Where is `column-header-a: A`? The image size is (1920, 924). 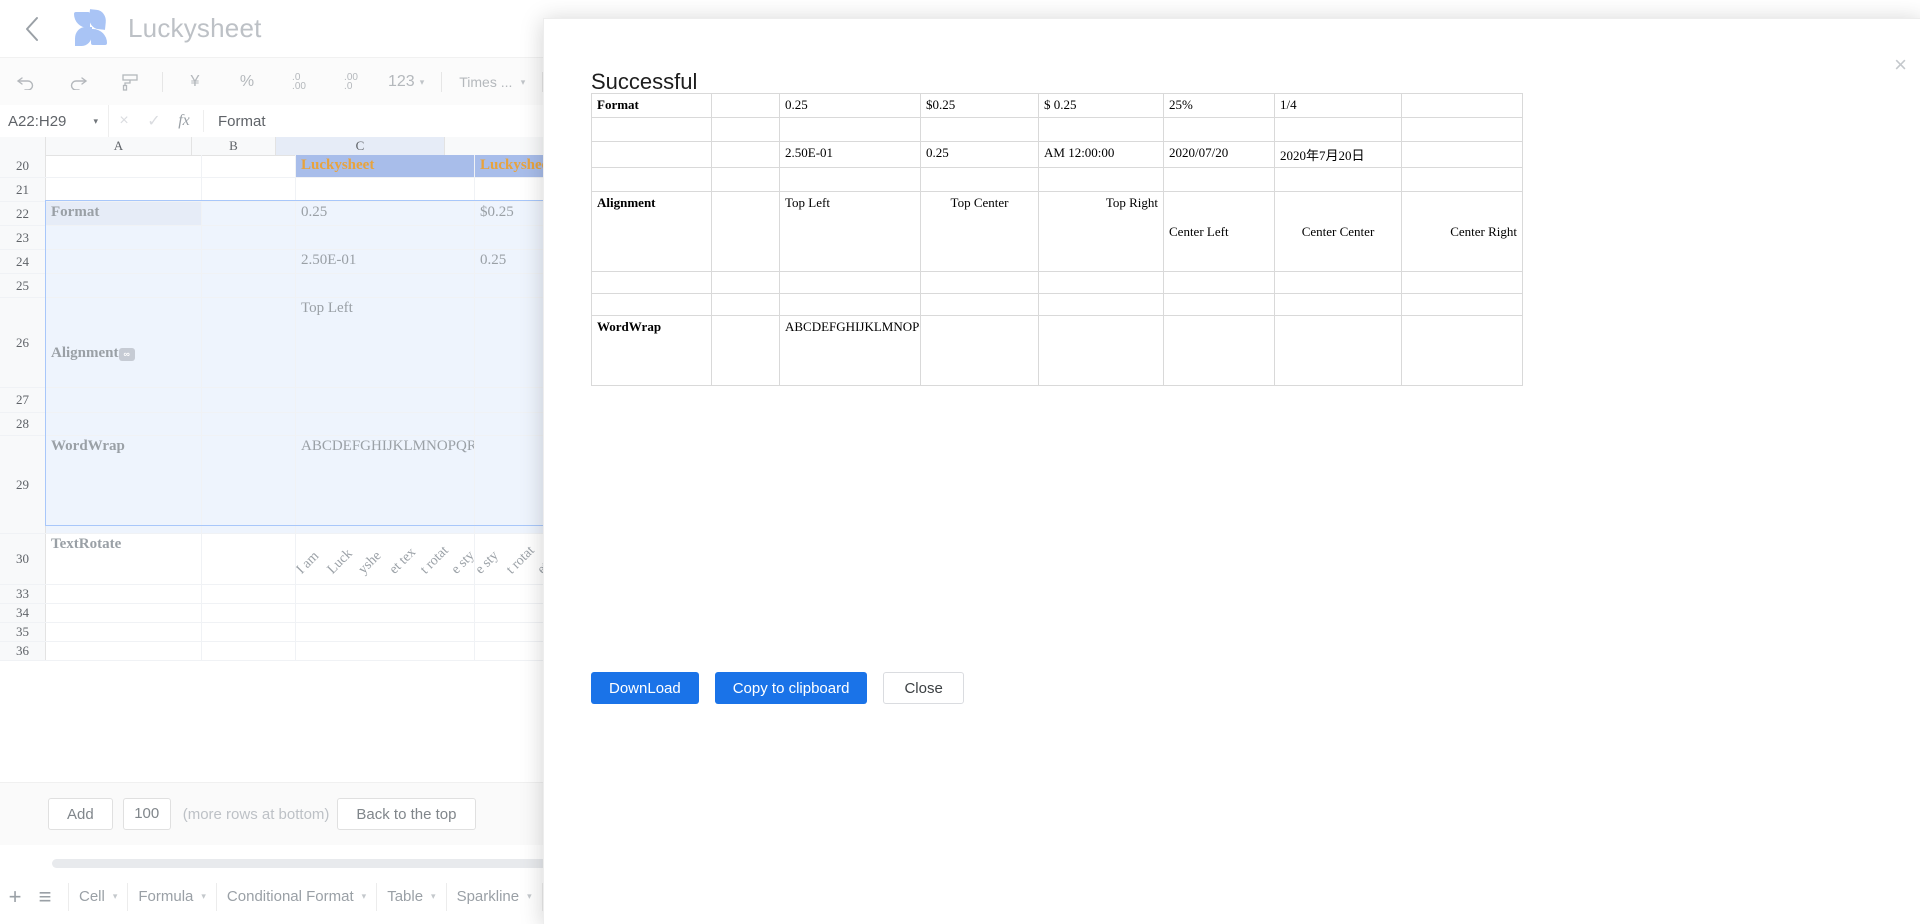 column-header-a: A is located at coordinates (119, 146).